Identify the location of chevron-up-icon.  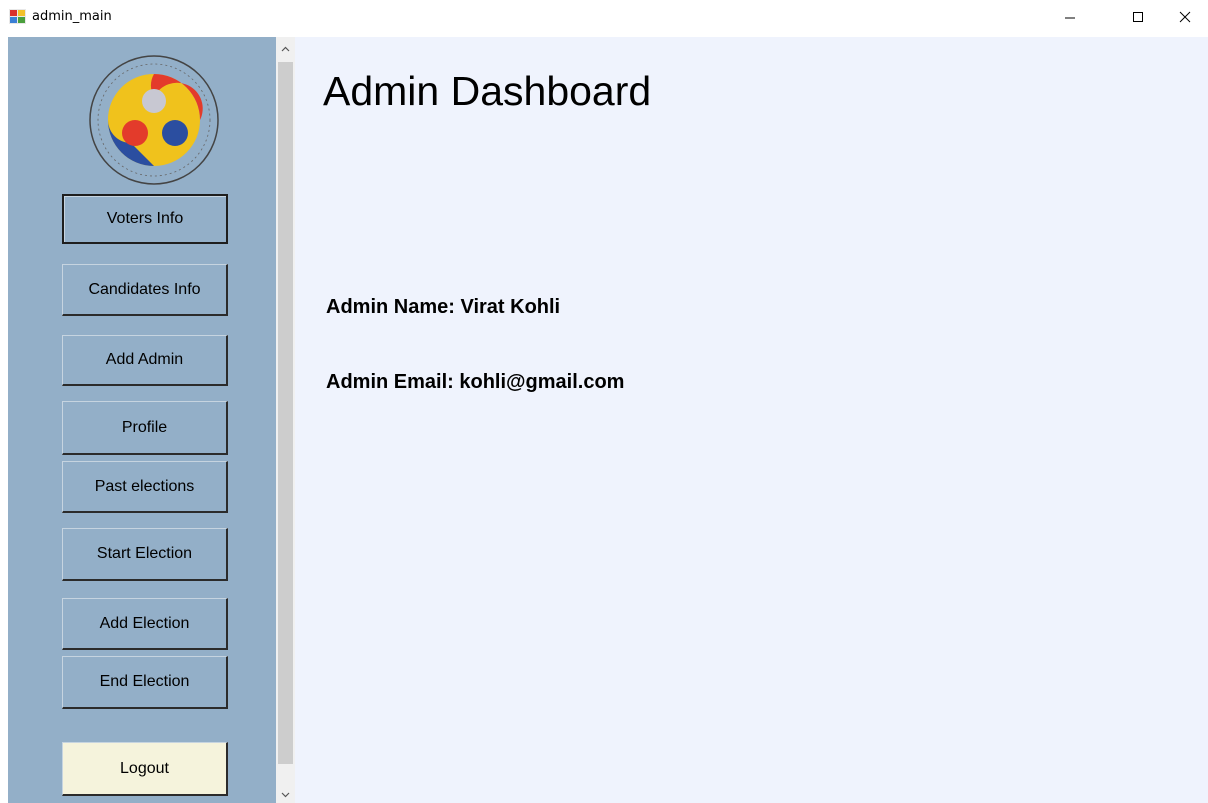
(285, 48).